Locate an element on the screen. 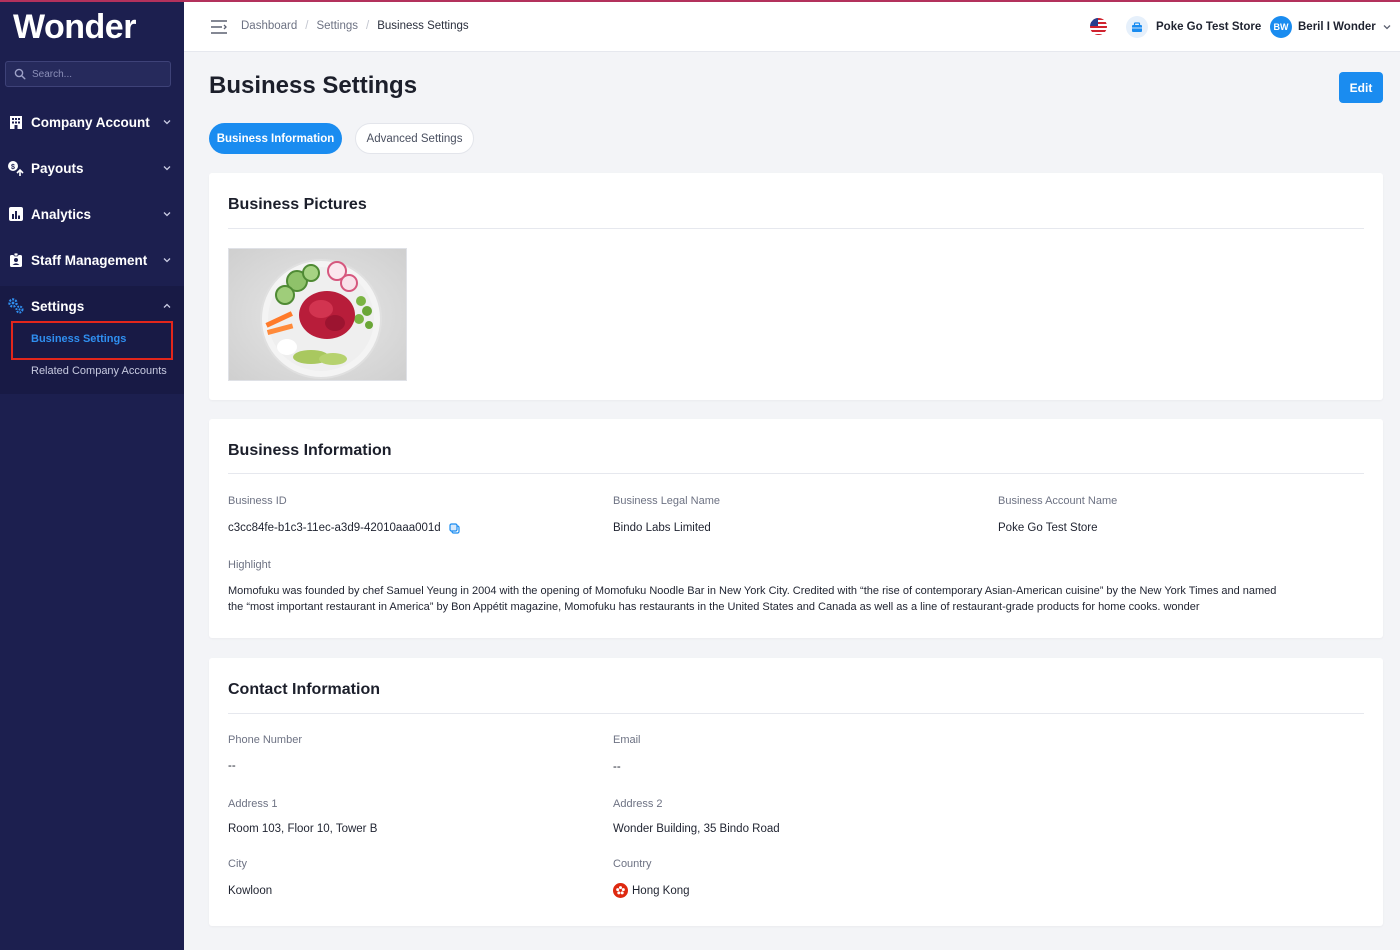 Image resolution: width=1400 pixels, height=950 pixels. sidebar-search is located at coordinates (88, 74).